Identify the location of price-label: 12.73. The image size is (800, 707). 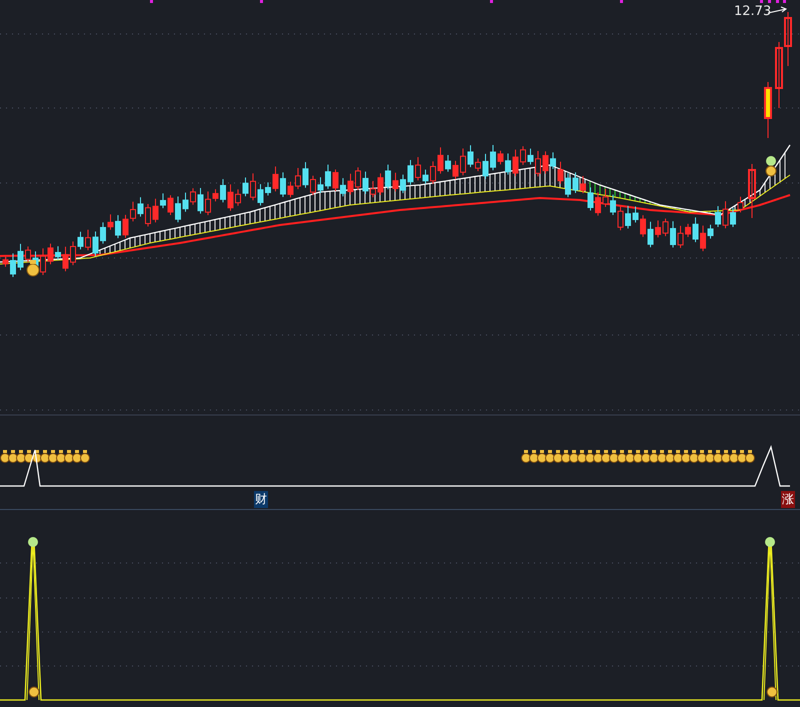
(753, 11).